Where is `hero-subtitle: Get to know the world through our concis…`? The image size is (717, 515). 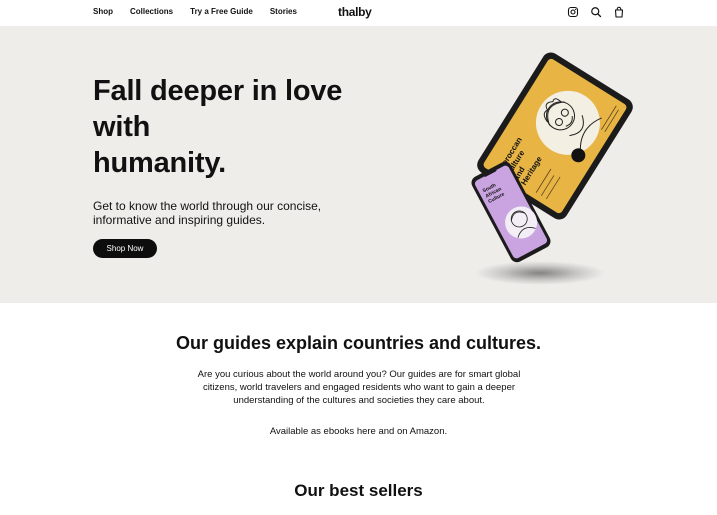
hero-subtitle: Get to know the world through our concis… is located at coordinates (207, 213).